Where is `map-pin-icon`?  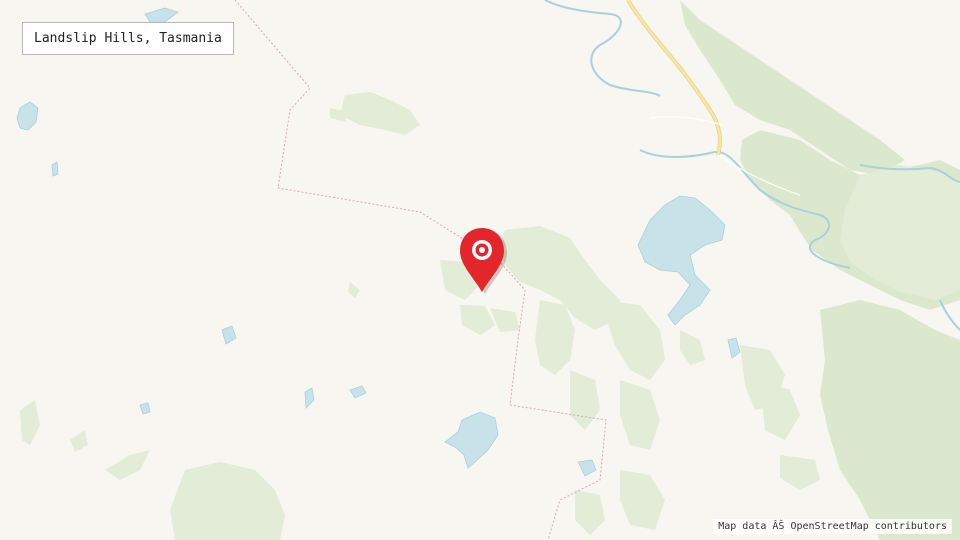
map-pin-icon is located at coordinates (483, 261).